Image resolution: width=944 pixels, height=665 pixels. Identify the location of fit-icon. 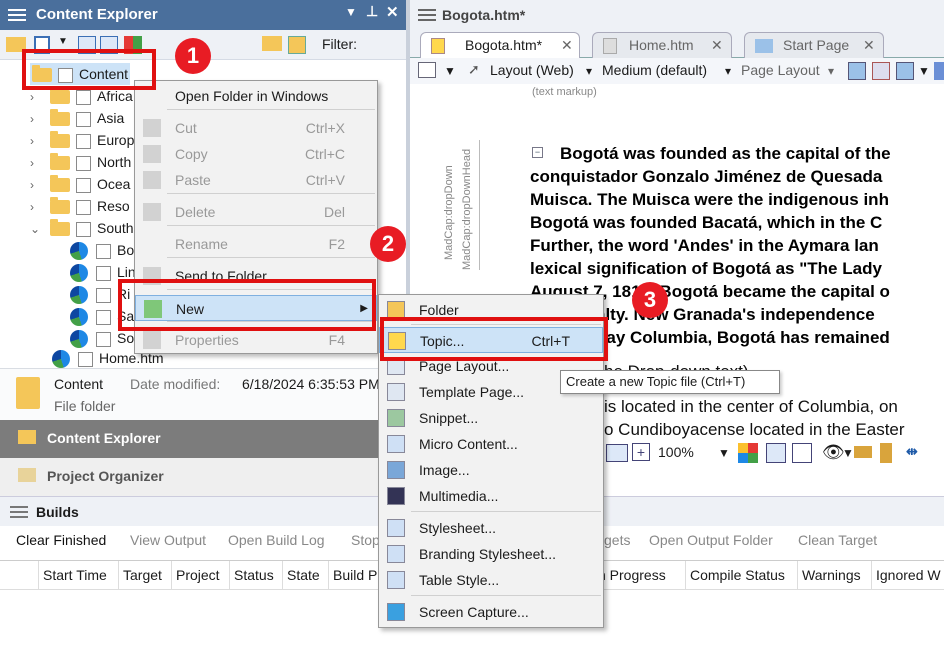
(617, 453).